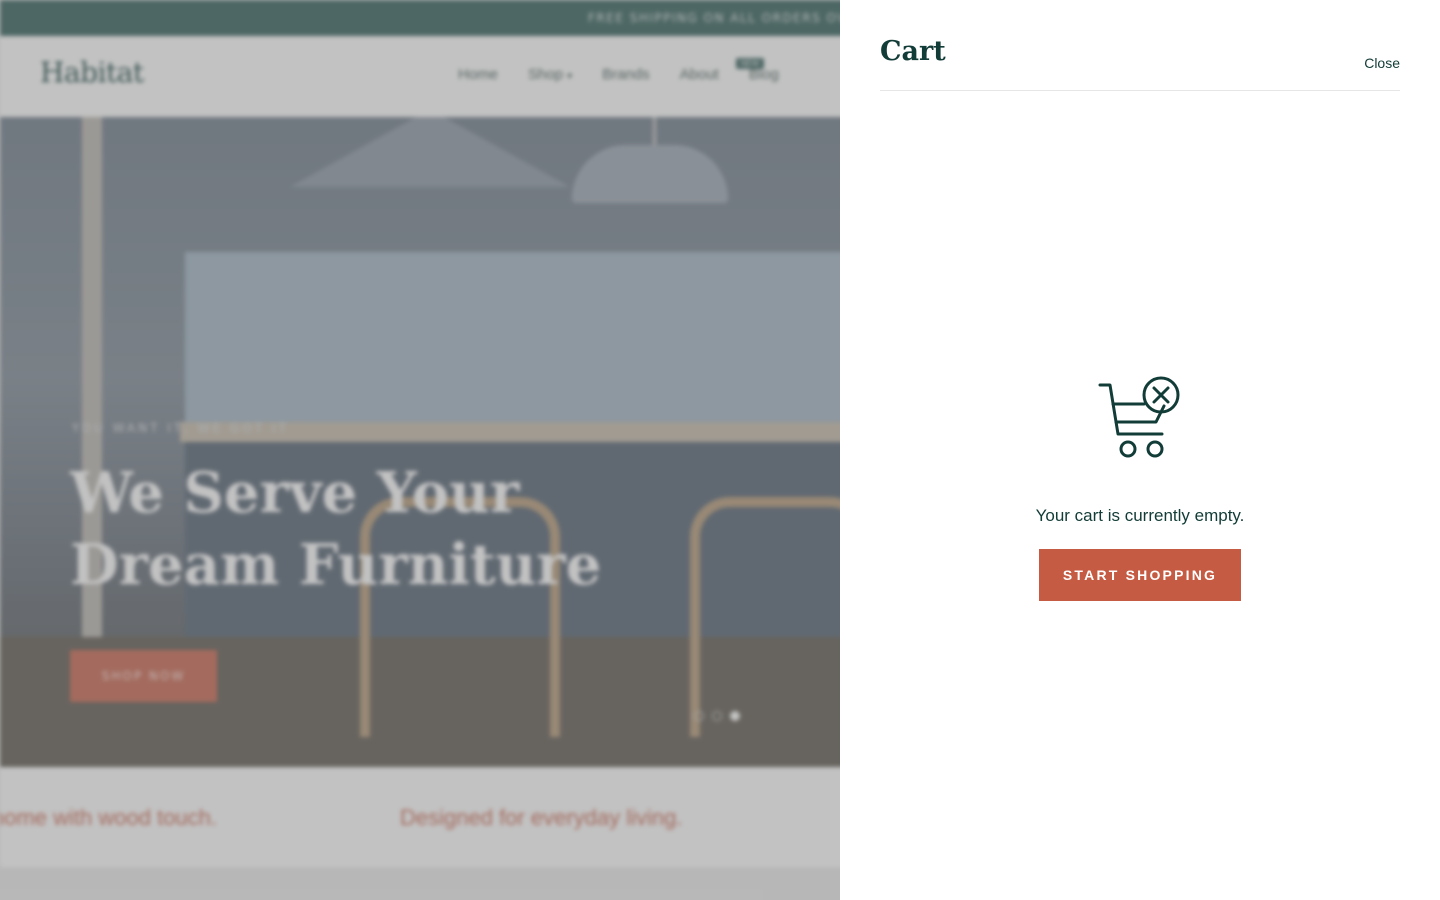 Image resolution: width=1440 pixels, height=900 pixels. Describe the element at coordinates (913, 51) in the screenshot. I see `cart-title: Cart` at that location.